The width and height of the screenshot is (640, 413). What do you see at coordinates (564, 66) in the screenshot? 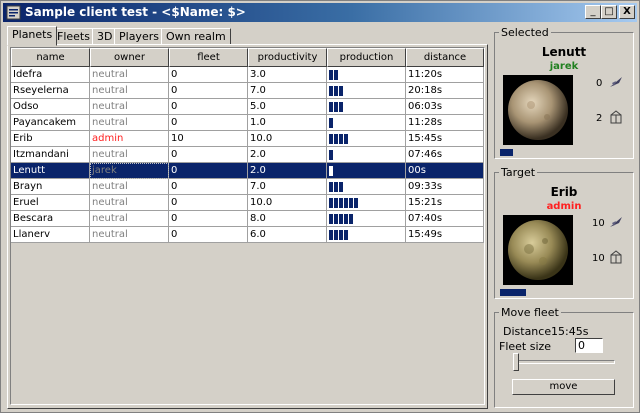
I see `selected-planet-owner: jarek` at bounding box center [564, 66].